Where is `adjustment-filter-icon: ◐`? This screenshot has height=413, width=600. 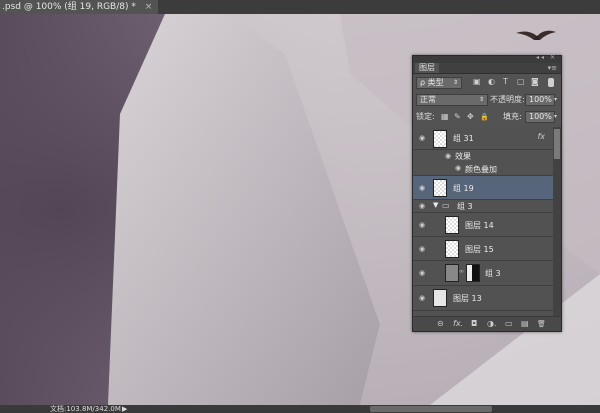
adjustment-filter-icon: ◐ is located at coordinates (491, 82).